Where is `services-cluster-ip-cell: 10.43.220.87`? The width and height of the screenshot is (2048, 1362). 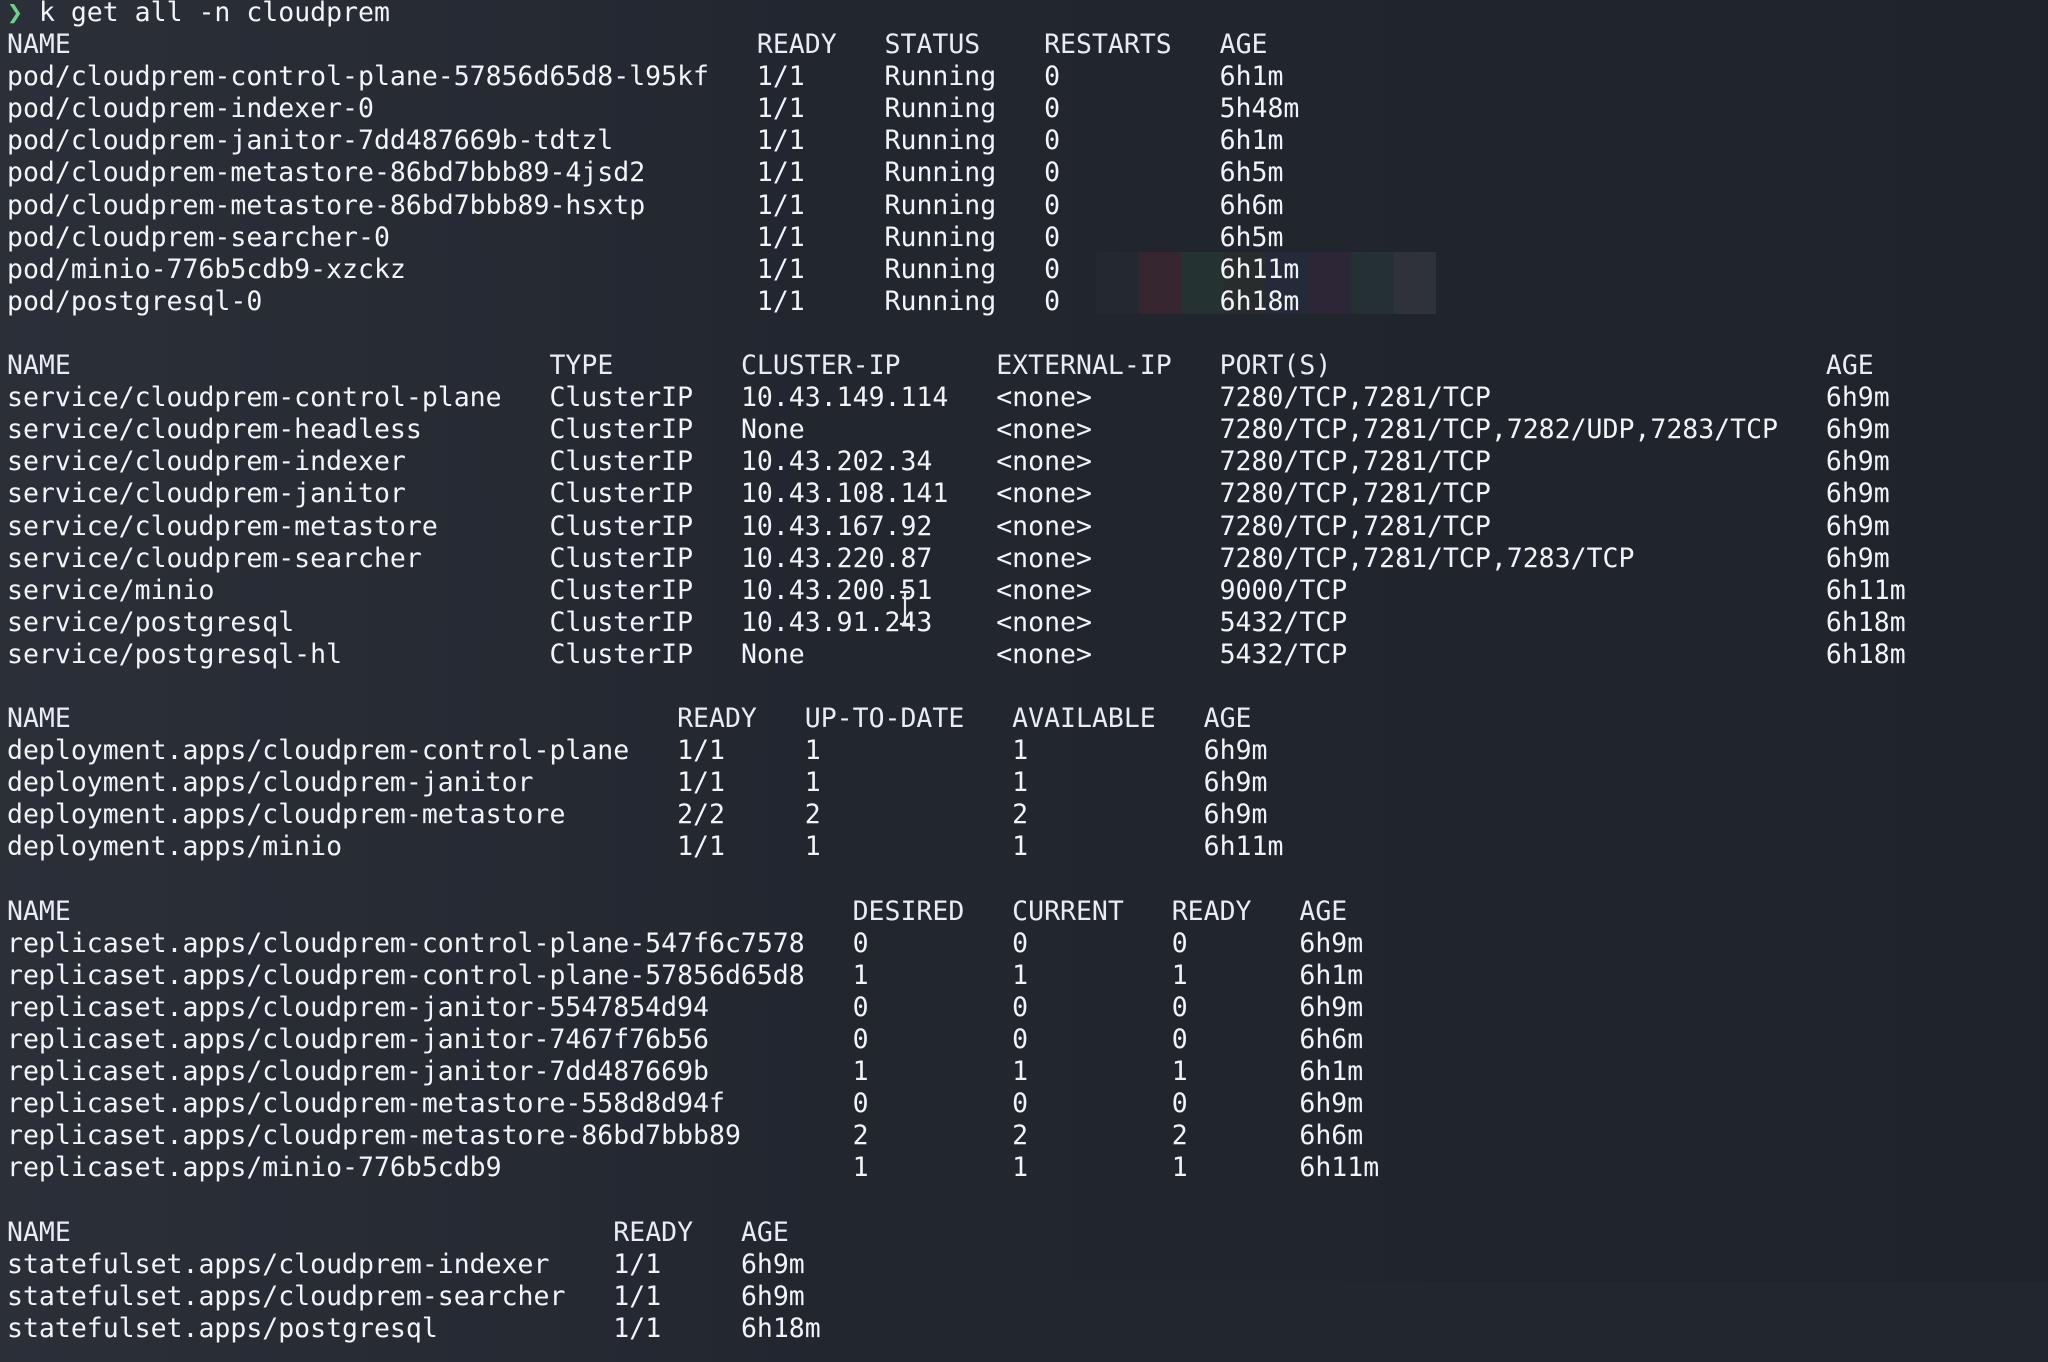
services-cluster-ip-cell: 10.43.220.87 is located at coordinates (836, 558).